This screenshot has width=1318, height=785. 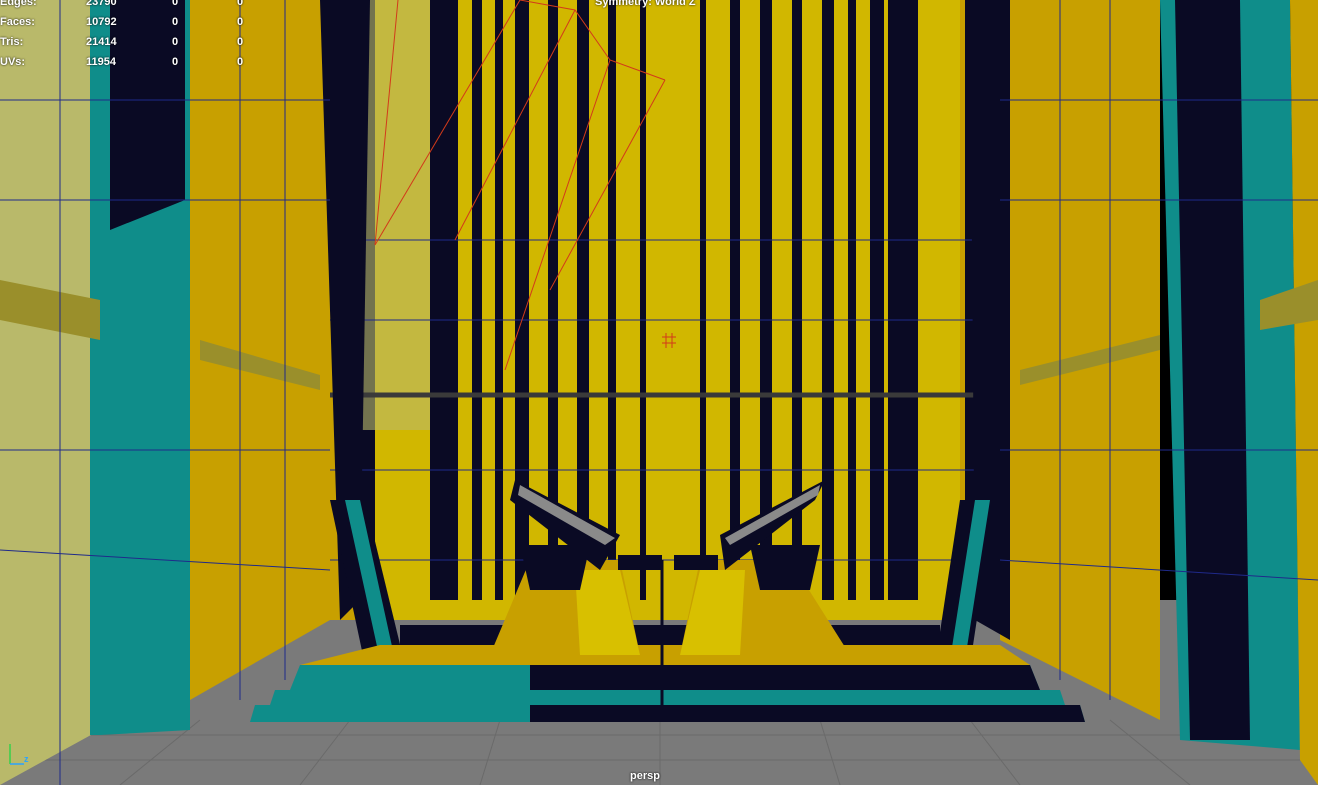 What do you see at coordinates (17, 22) in the screenshot?
I see `hud-label: Faces:` at bounding box center [17, 22].